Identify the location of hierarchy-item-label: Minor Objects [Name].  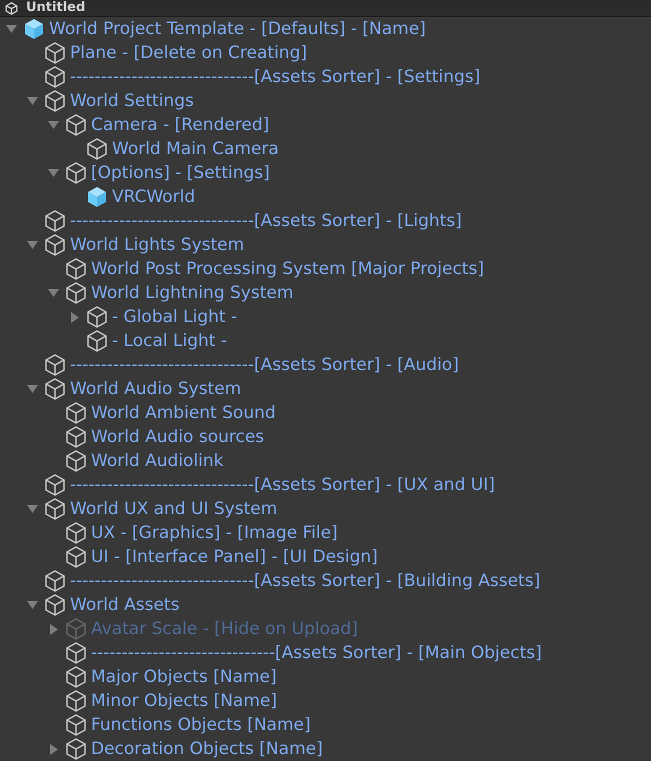
(184, 701).